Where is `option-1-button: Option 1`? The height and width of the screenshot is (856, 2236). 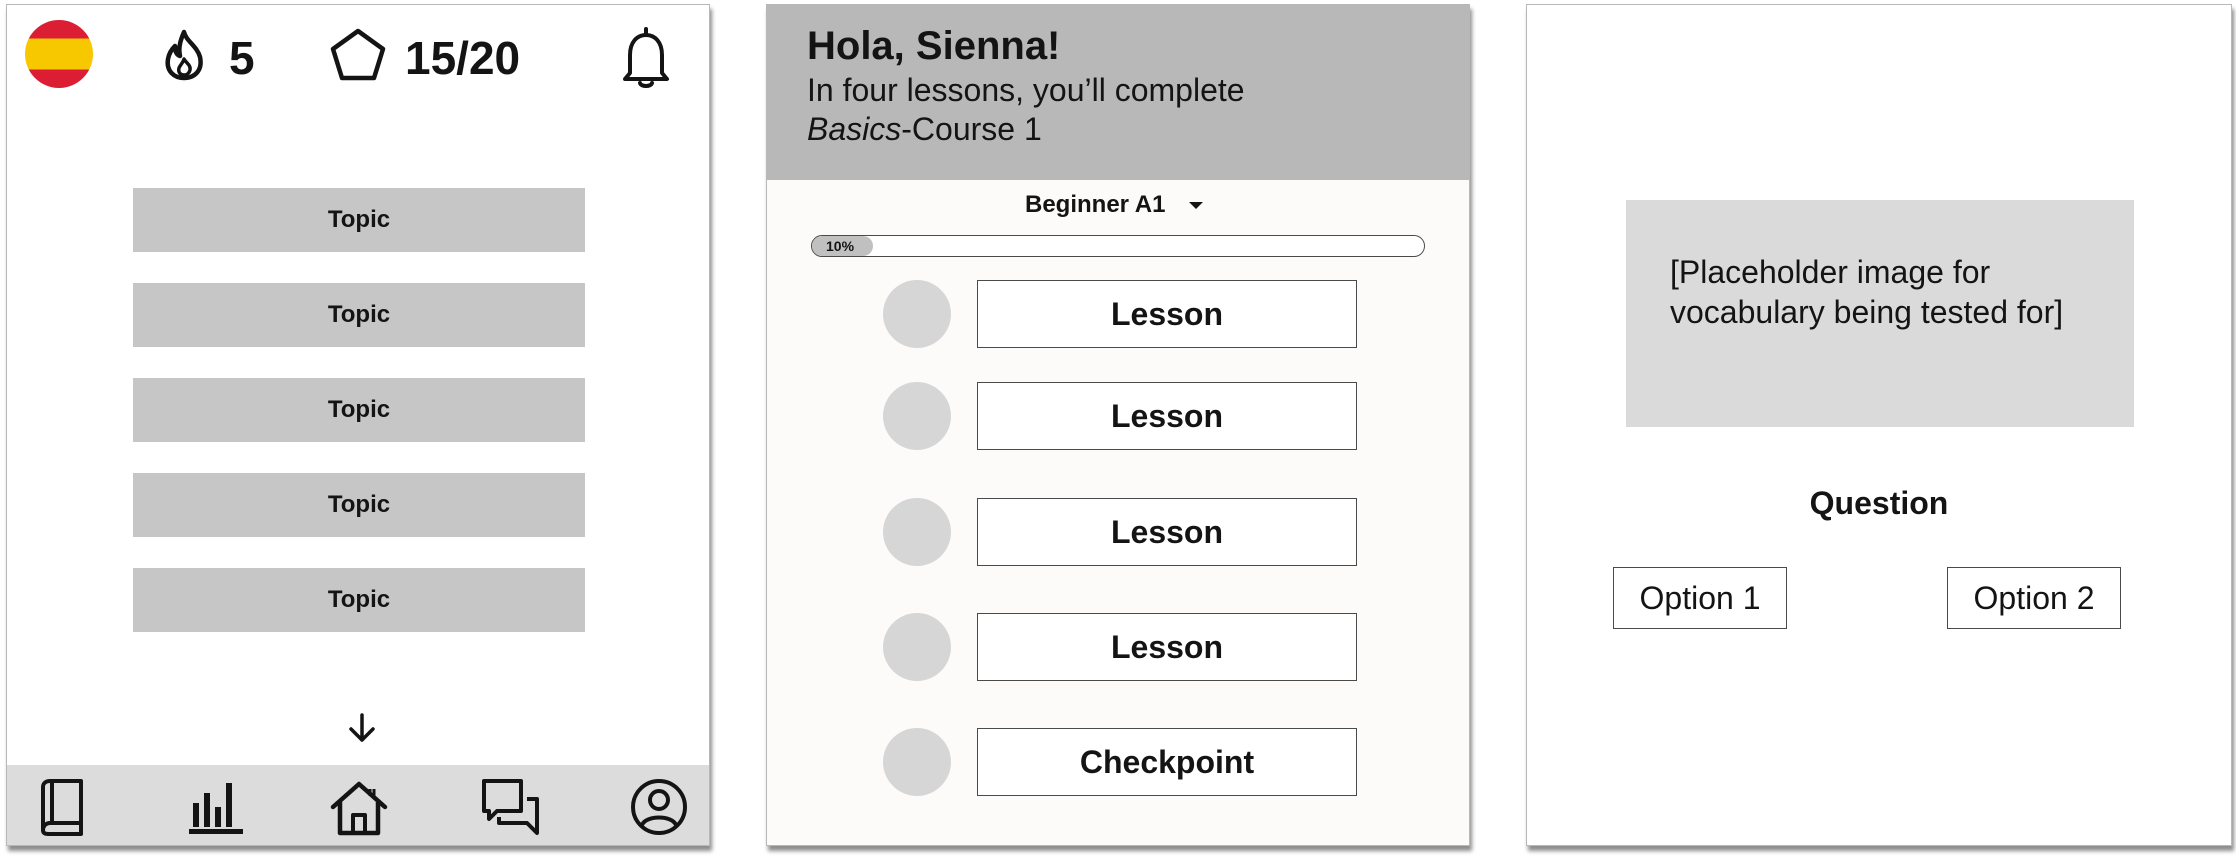 option-1-button: Option 1 is located at coordinates (1700, 598).